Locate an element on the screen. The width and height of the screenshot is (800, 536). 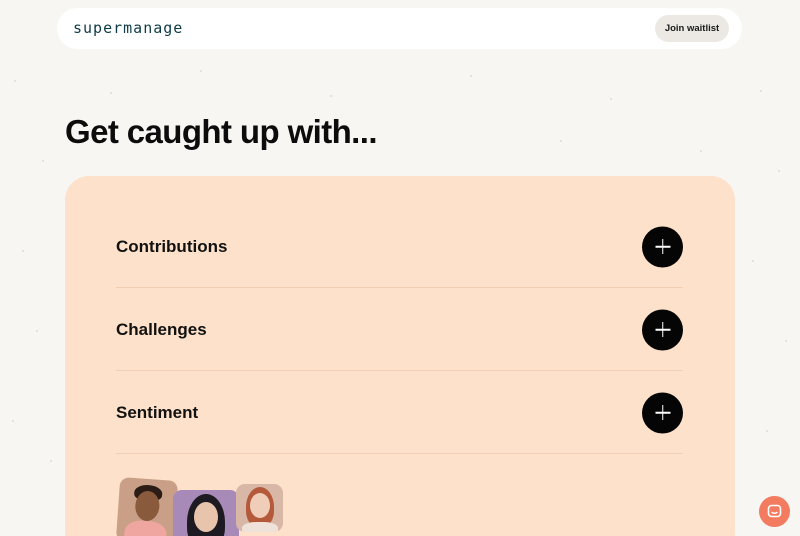
accordion-item-challenges: Challenges is located at coordinates (399, 330).